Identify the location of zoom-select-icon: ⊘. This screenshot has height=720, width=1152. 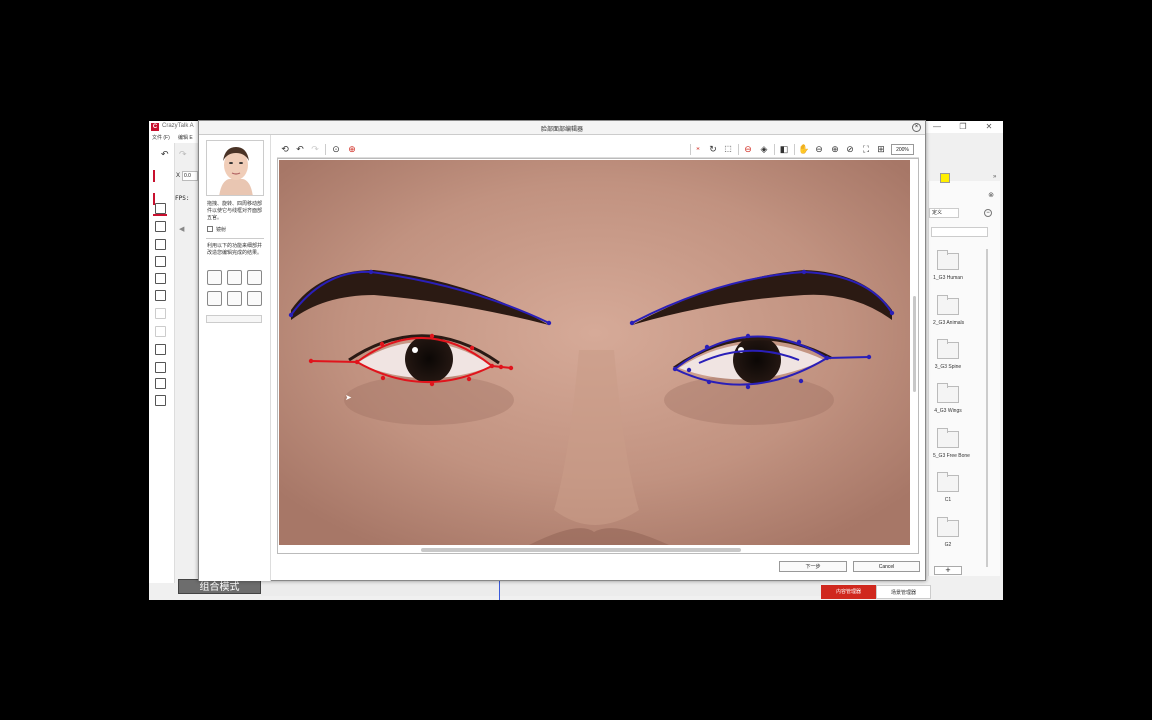
(850, 149).